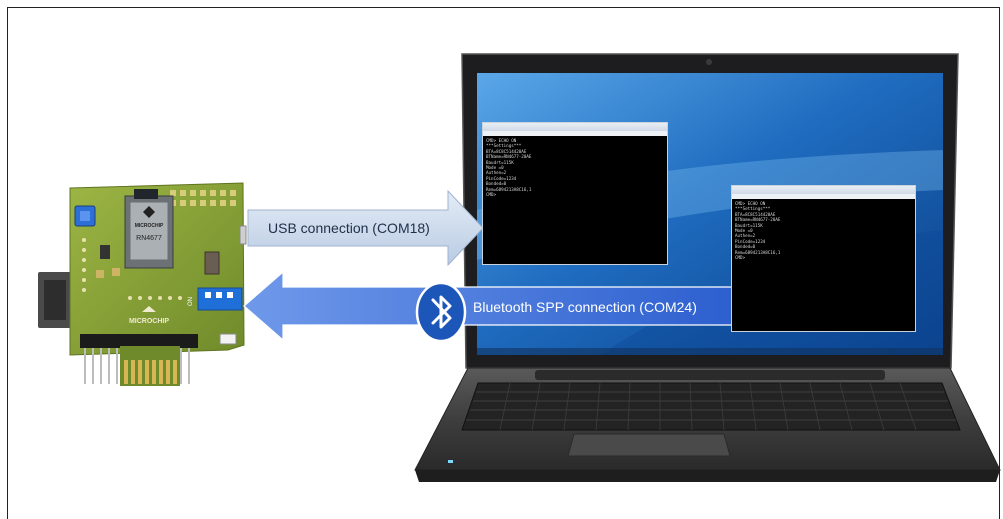 This screenshot has height=519, width=1003. What do you see at coordinates (585, 307) in the screenshot?
I see `bluetooth-connection-label: Bluetooth SPP connection (COM24)` at bounding box center [585, 307].